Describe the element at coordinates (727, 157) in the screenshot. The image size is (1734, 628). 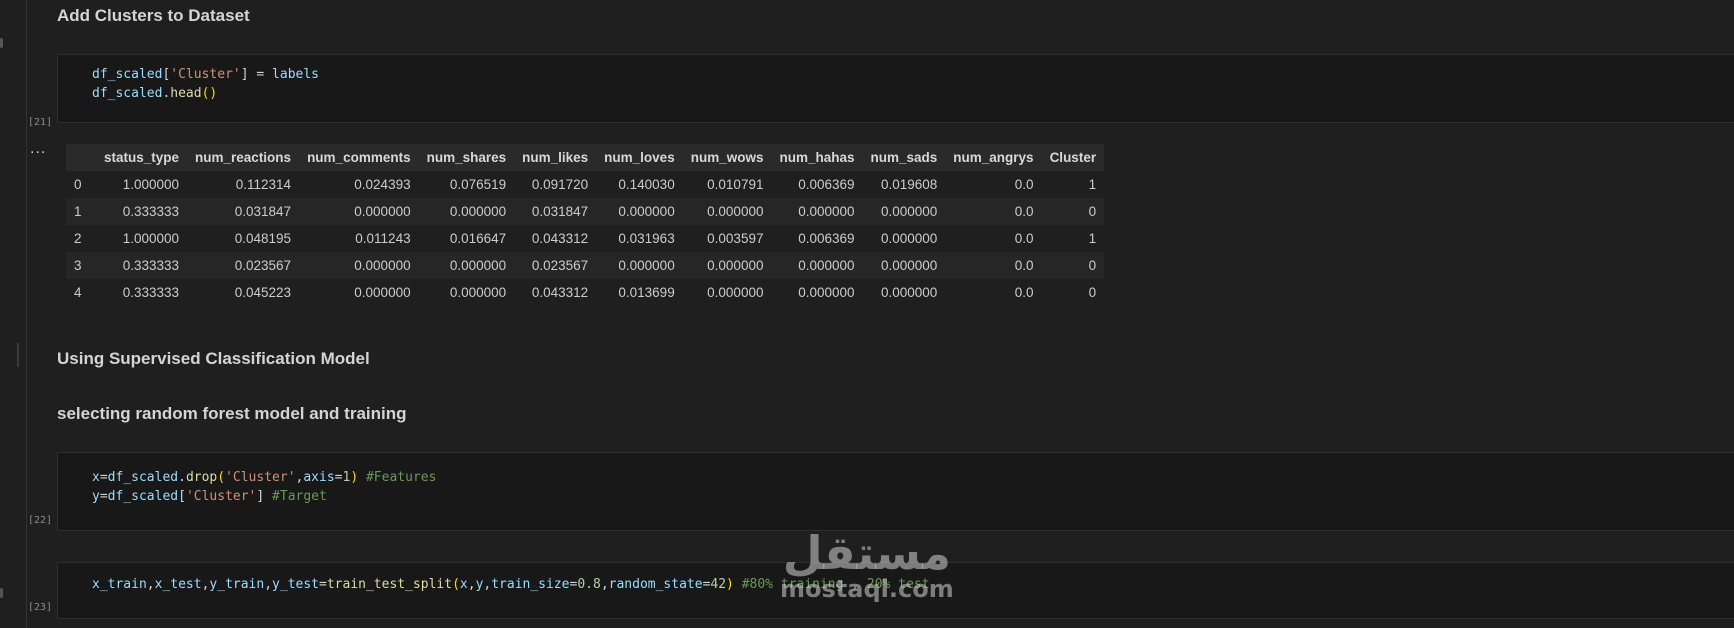
I see `column-header: num_wows` at that location.